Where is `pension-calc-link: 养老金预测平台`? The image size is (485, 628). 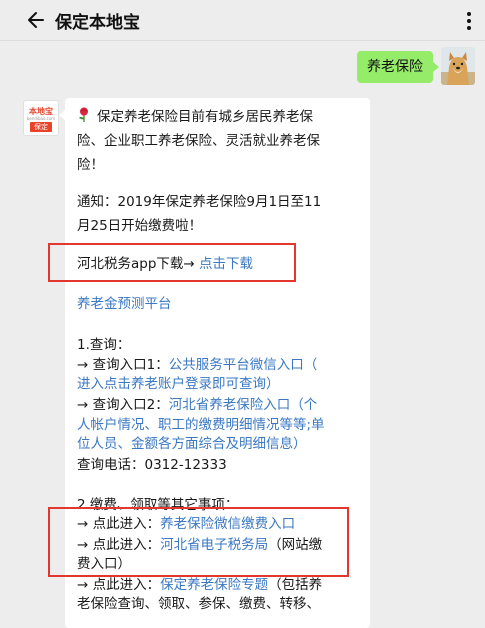 pension-calc-link: 养老金预测平台 is located at coordinates (124, 304).